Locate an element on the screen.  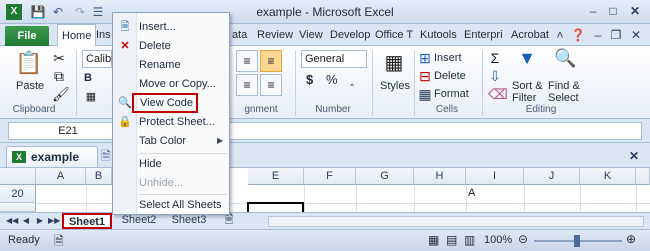
minimize-icon: – is located at coordinates (593, 11).